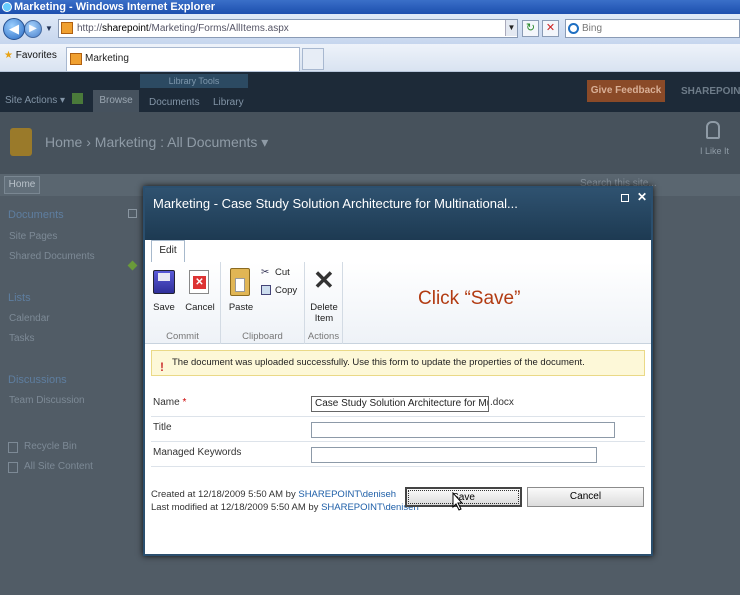 Image resolution: width=740 pixels, height=595 pixels. Describe the element at coordinates (469, 298) in the screenshot. I see `instruction-annotation: Click “Save”` at that location.